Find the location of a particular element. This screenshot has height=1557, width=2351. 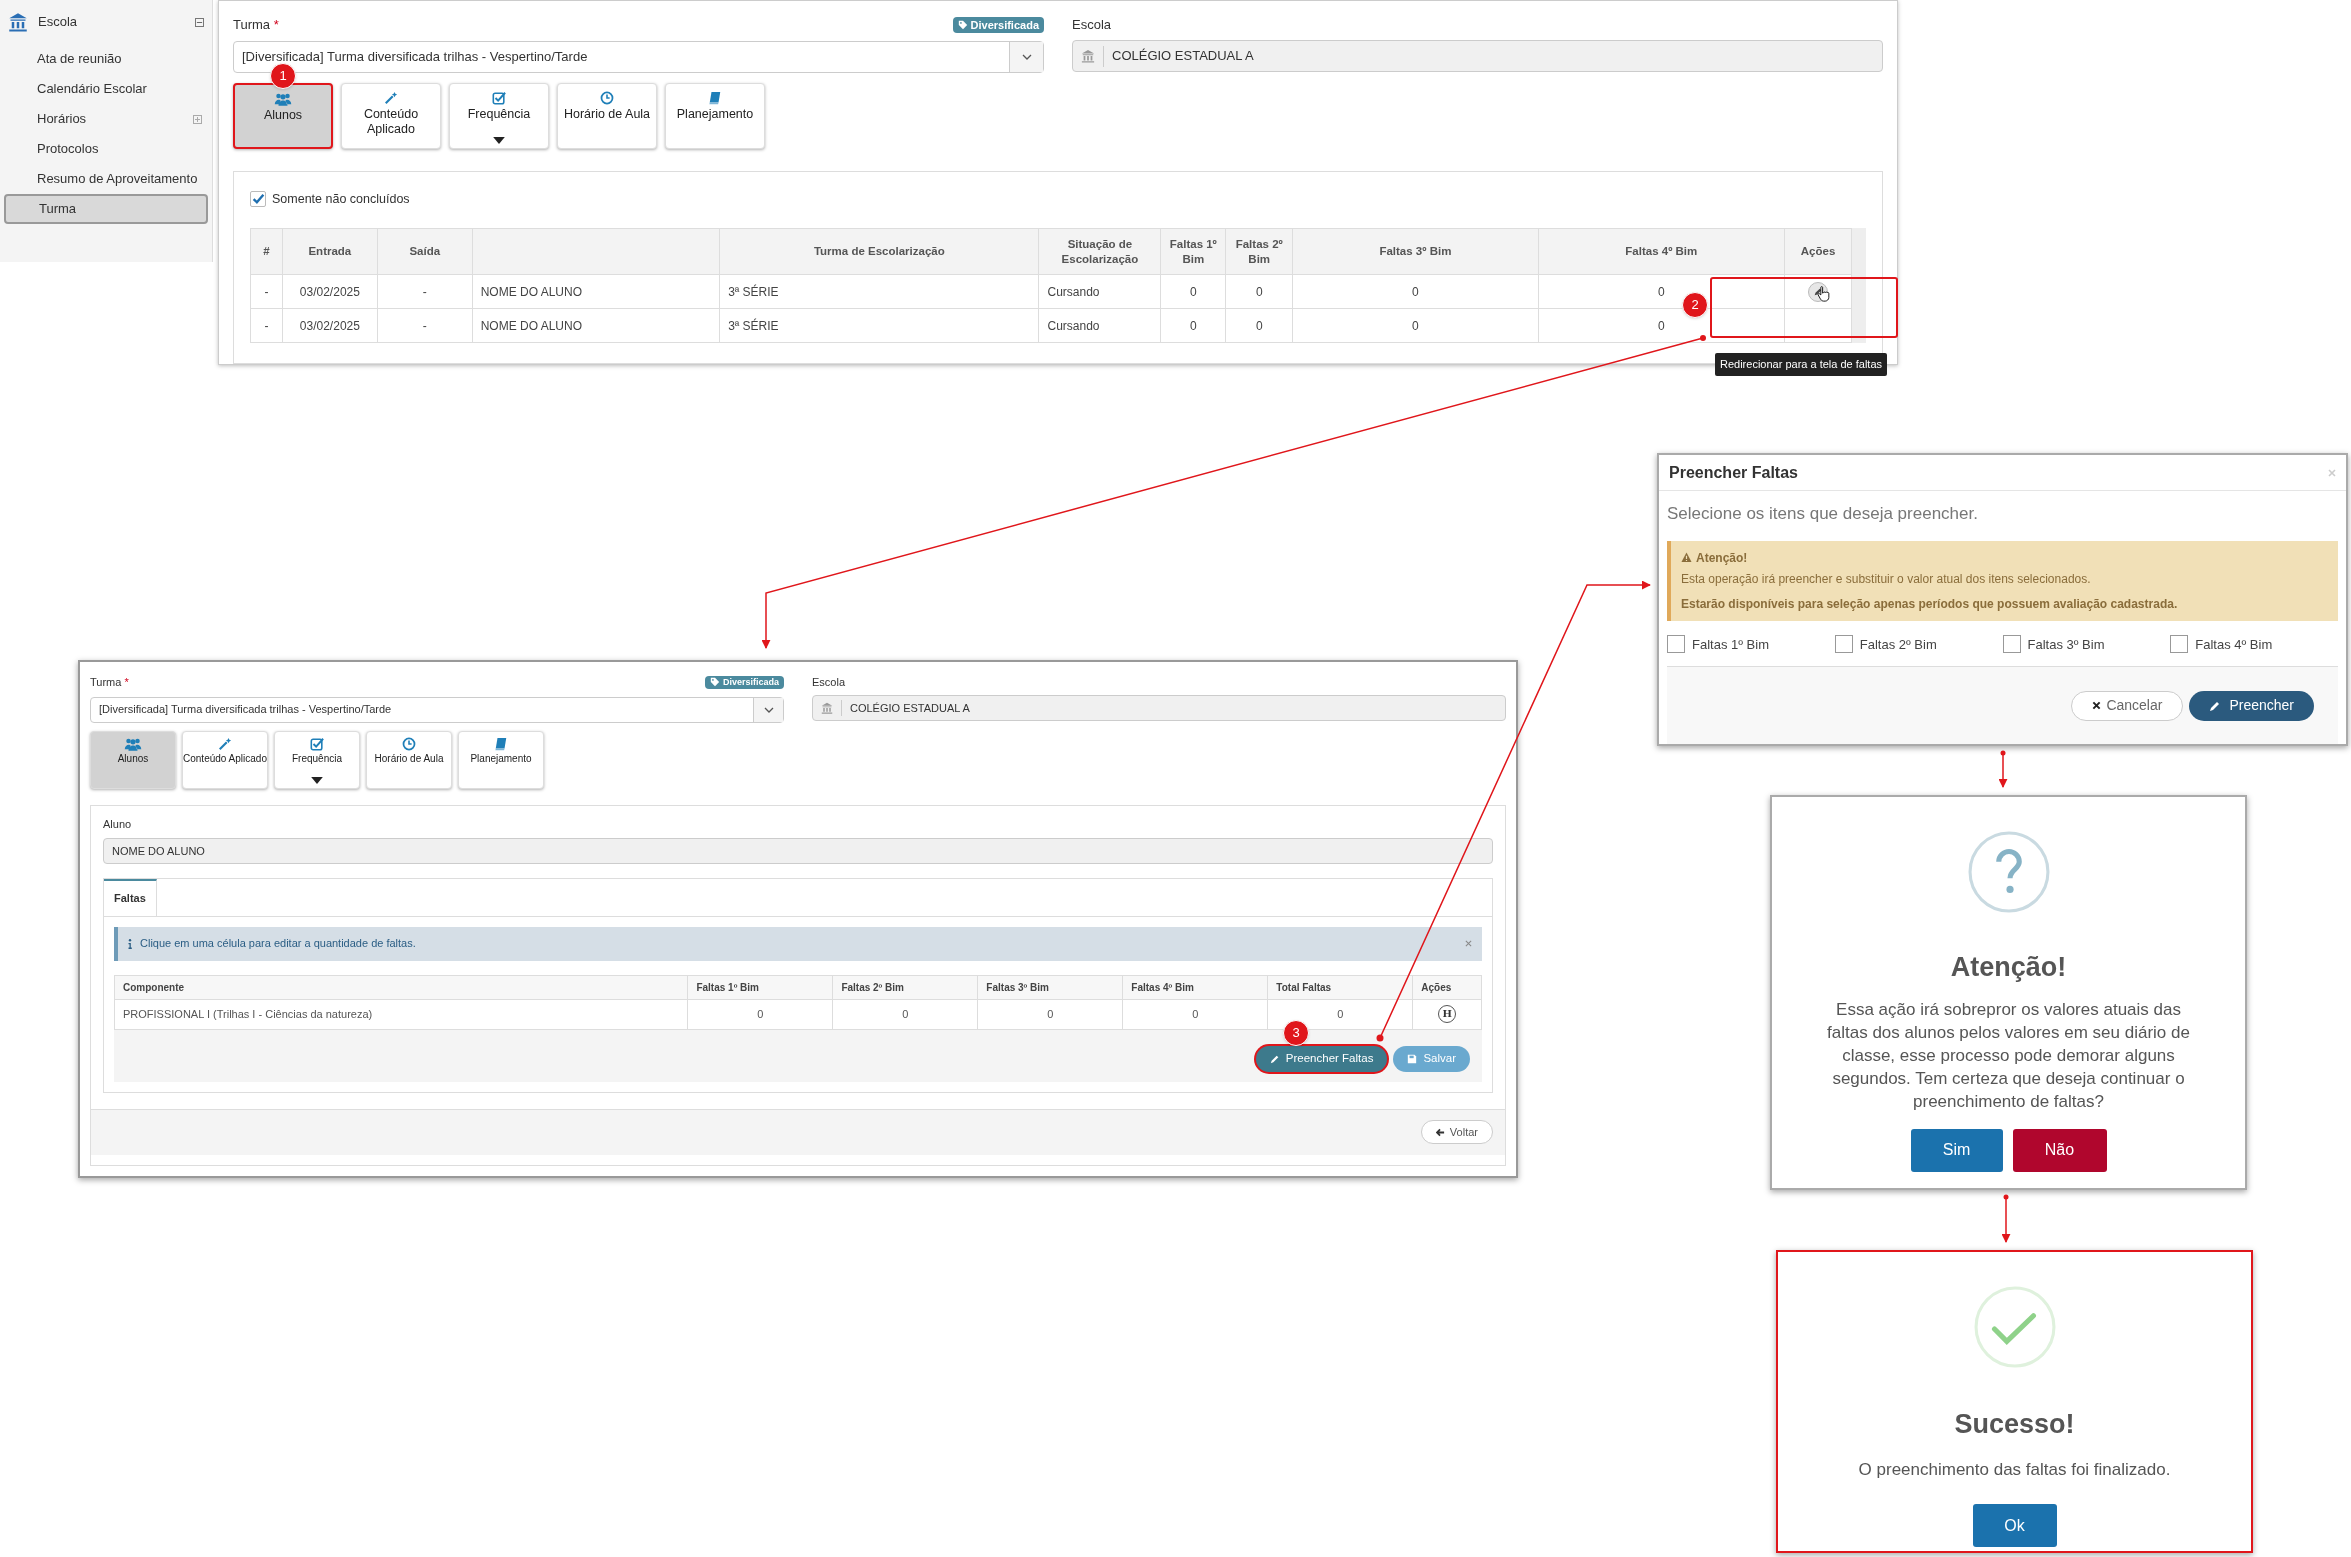

column-header: Ações is located at coordinates (1447, 987).